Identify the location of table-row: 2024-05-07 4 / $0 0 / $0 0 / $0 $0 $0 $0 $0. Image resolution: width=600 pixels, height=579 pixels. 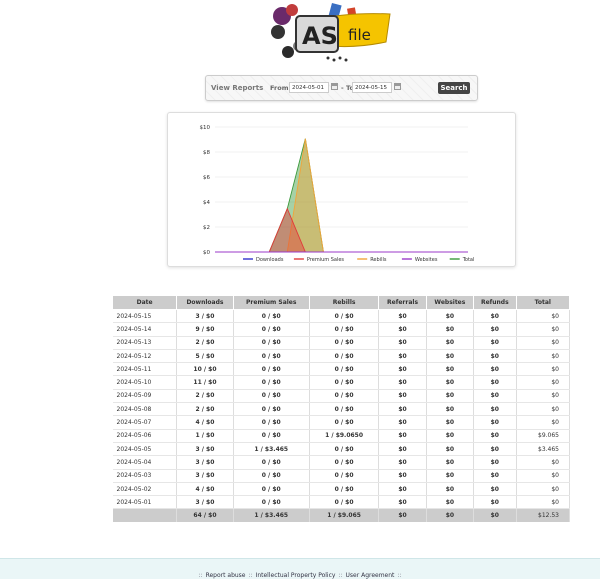
(341, 422).